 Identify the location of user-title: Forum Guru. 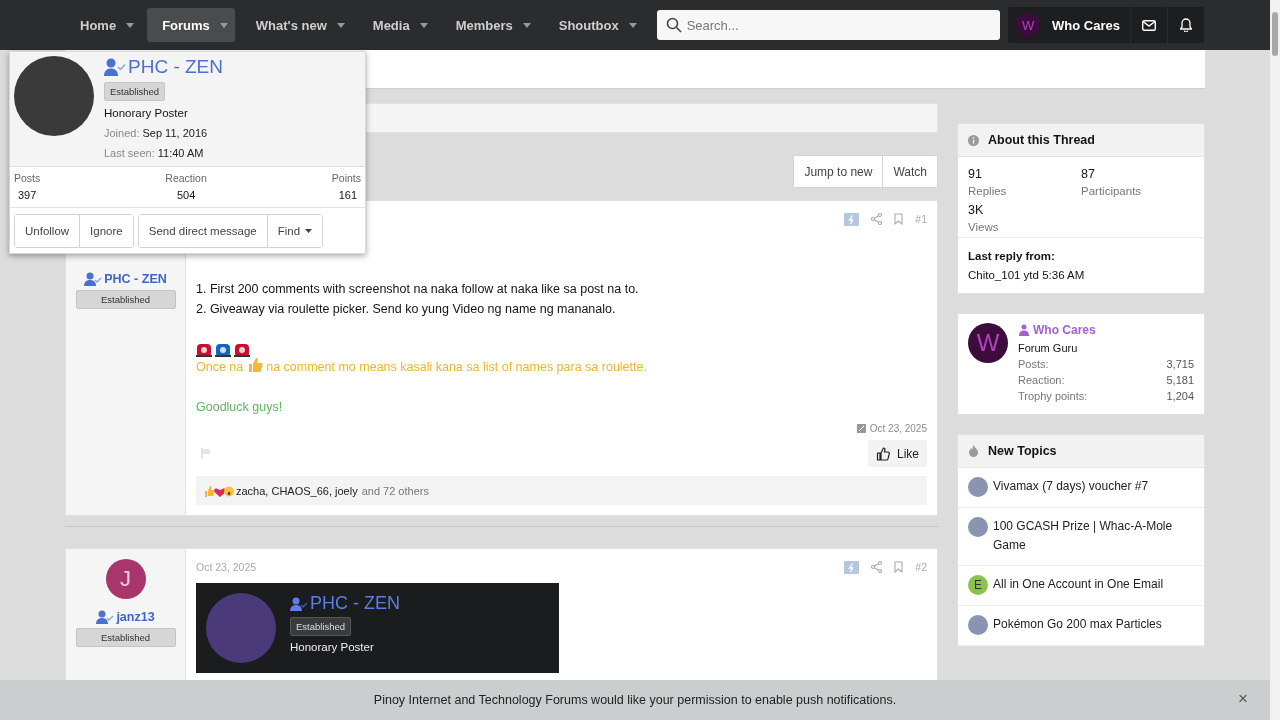
(1048, 348).